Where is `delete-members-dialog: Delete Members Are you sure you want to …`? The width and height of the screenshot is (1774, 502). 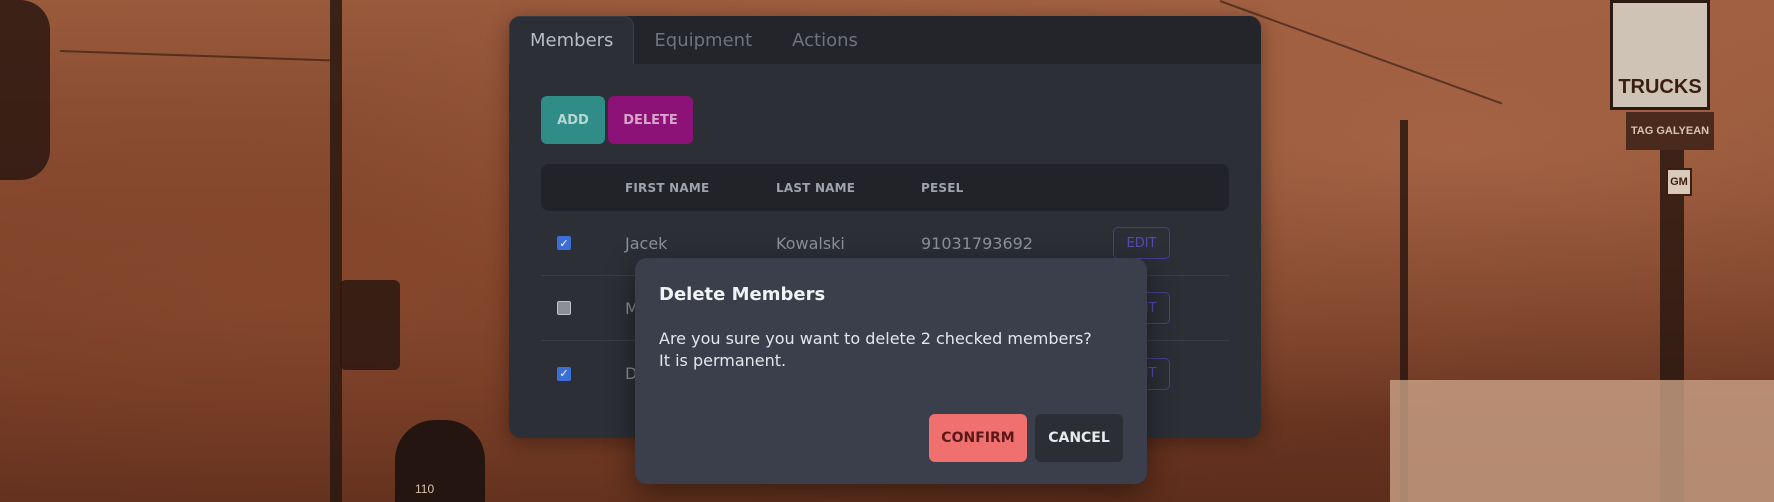 delete-members-dialog: Delete Members Are you sure you want to … is located at coordinates (891, 371).